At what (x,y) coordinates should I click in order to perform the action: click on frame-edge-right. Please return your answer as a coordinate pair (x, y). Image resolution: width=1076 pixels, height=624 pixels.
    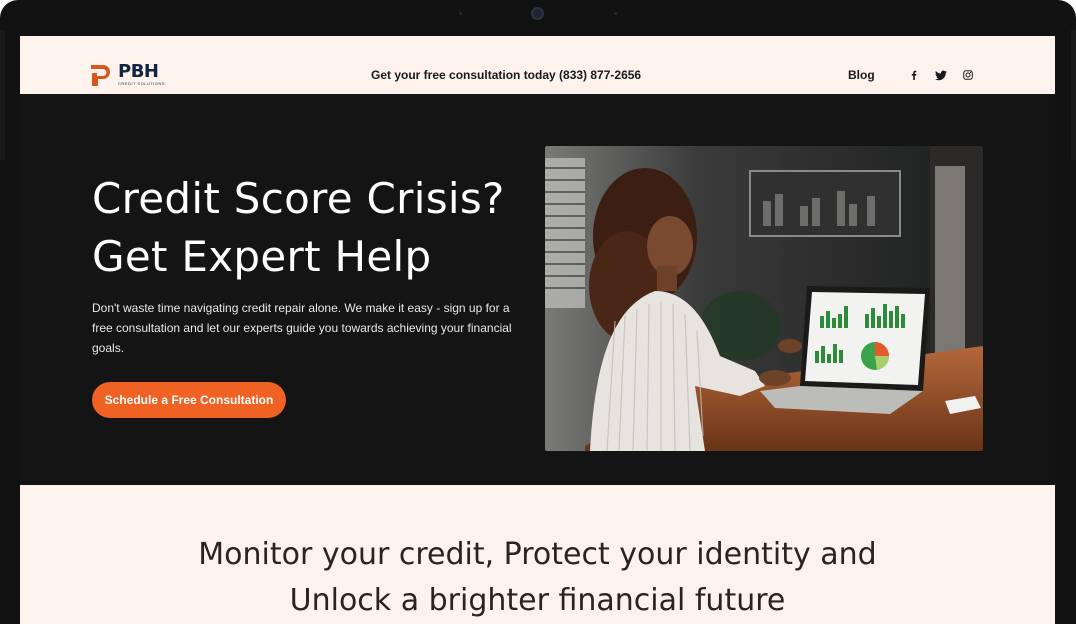
    Looking at the image, I should click on (1073, 95).